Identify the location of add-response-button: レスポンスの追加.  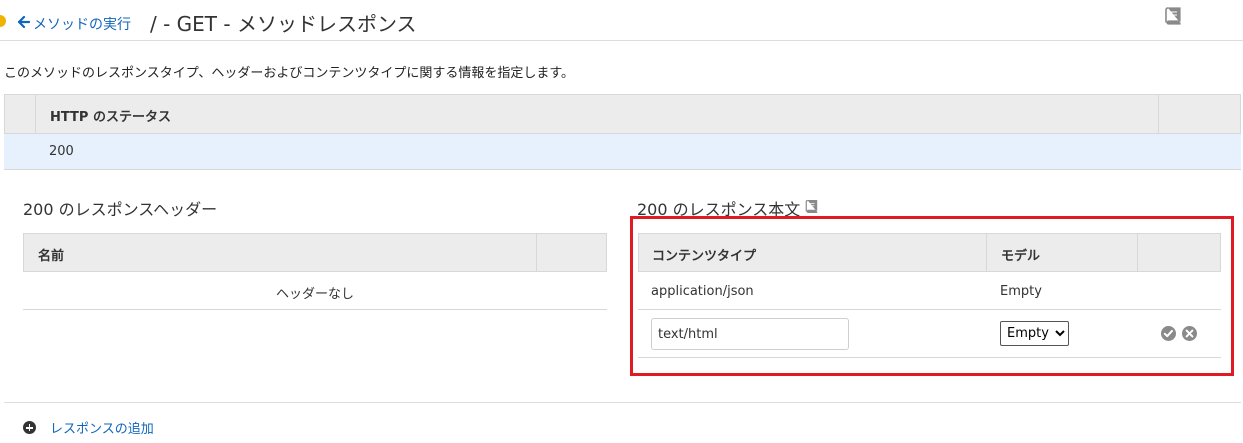
(88, 427).